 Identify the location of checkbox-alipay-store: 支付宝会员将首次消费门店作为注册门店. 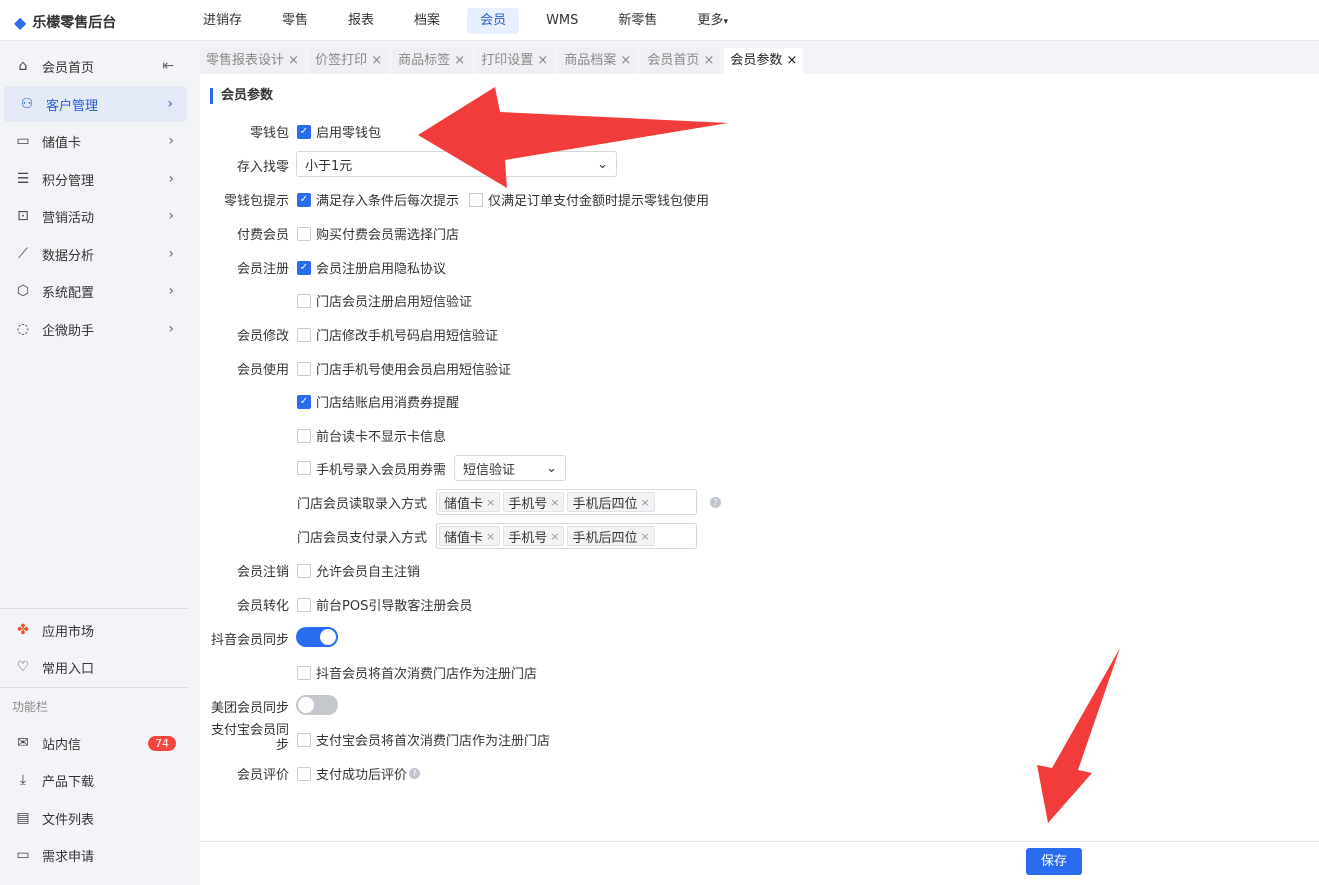
(423, 739).